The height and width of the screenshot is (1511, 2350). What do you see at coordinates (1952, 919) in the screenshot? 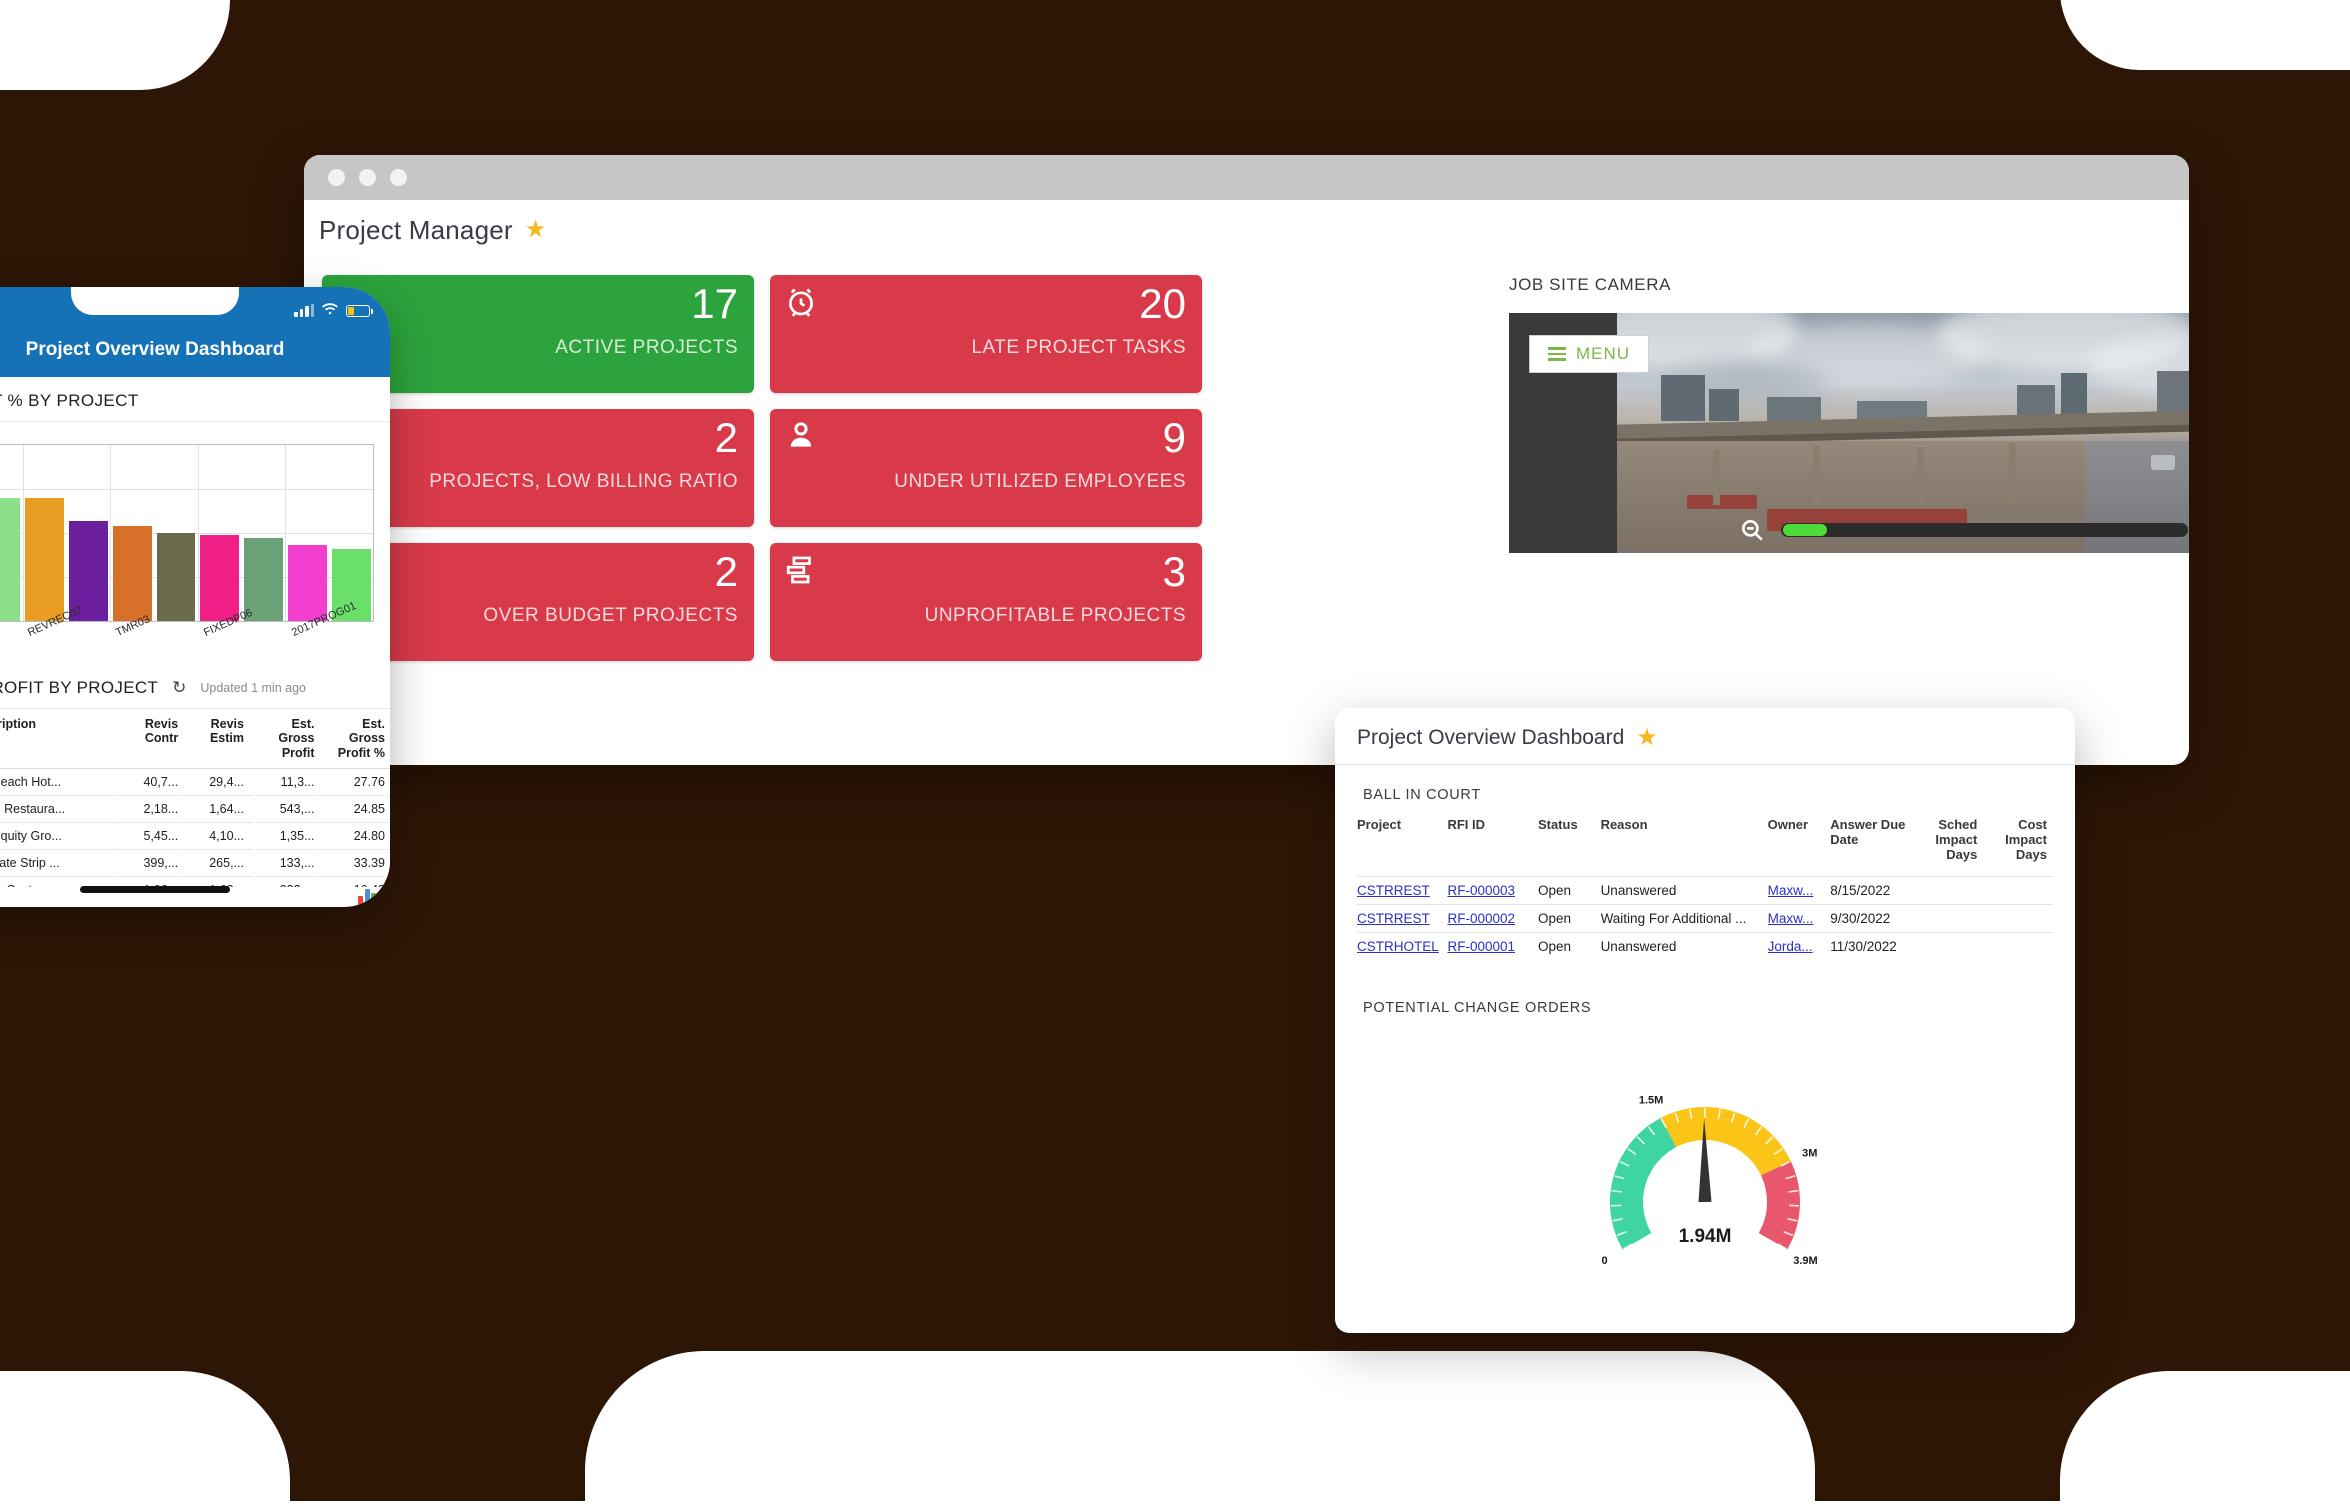
I see `cell-sched-impact-days` at bounding box center [1952, 919].